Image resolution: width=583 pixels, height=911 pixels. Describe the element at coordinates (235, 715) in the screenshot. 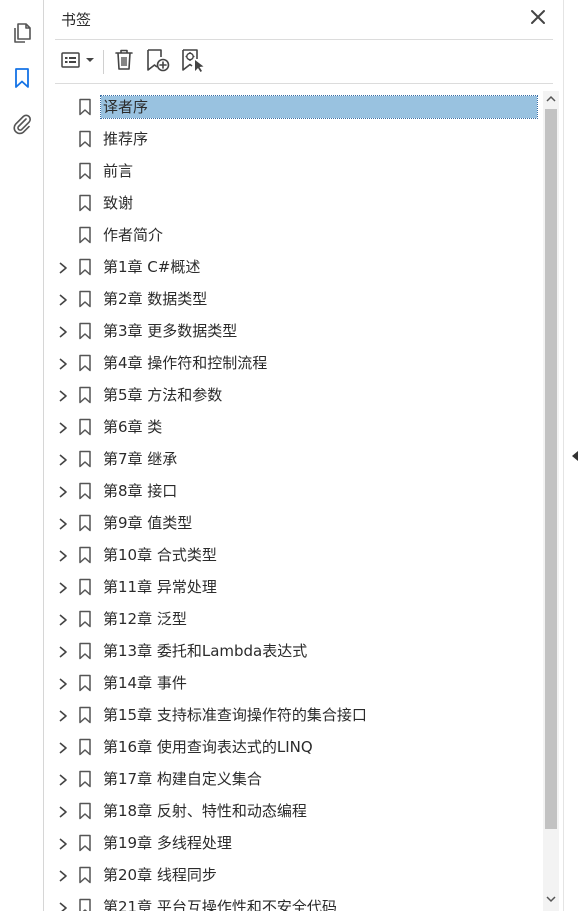

I see `bookmark-label: 第15章 支持标准查询操作符的集合接口` at that location.